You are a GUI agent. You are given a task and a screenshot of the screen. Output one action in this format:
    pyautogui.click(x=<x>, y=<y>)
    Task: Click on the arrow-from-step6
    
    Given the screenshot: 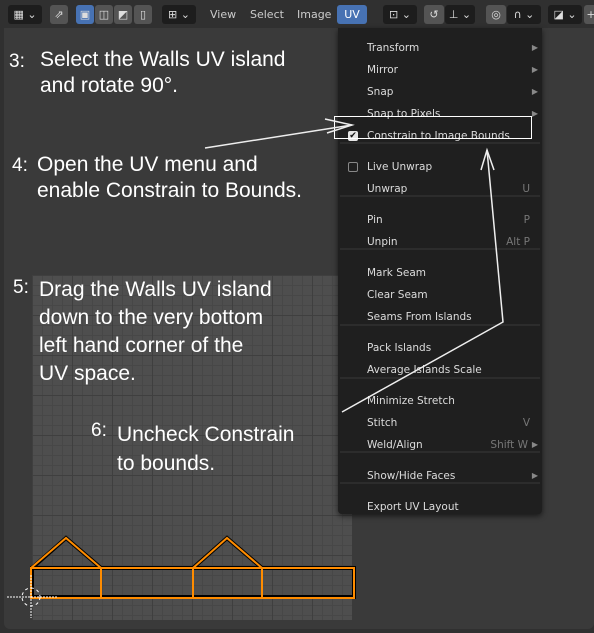 What is the action you would take?
    pyautogui.click(x=422, y=281)
    